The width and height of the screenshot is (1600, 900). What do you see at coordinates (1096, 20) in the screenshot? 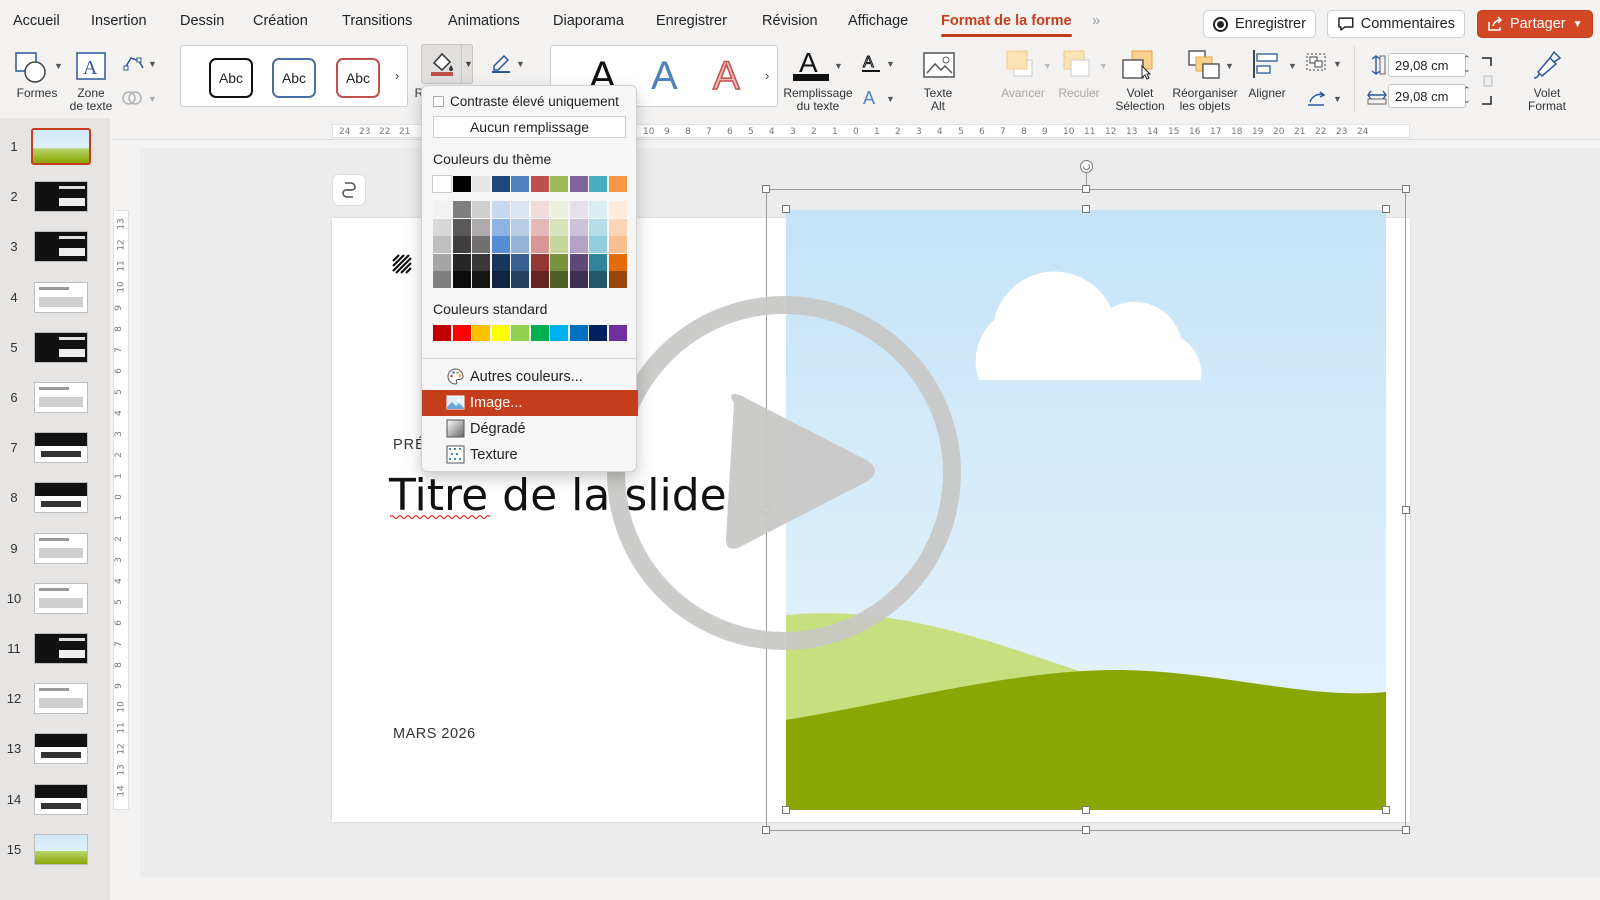
I see `more-tabs-icon: »` at bounding box center [1096, 20].